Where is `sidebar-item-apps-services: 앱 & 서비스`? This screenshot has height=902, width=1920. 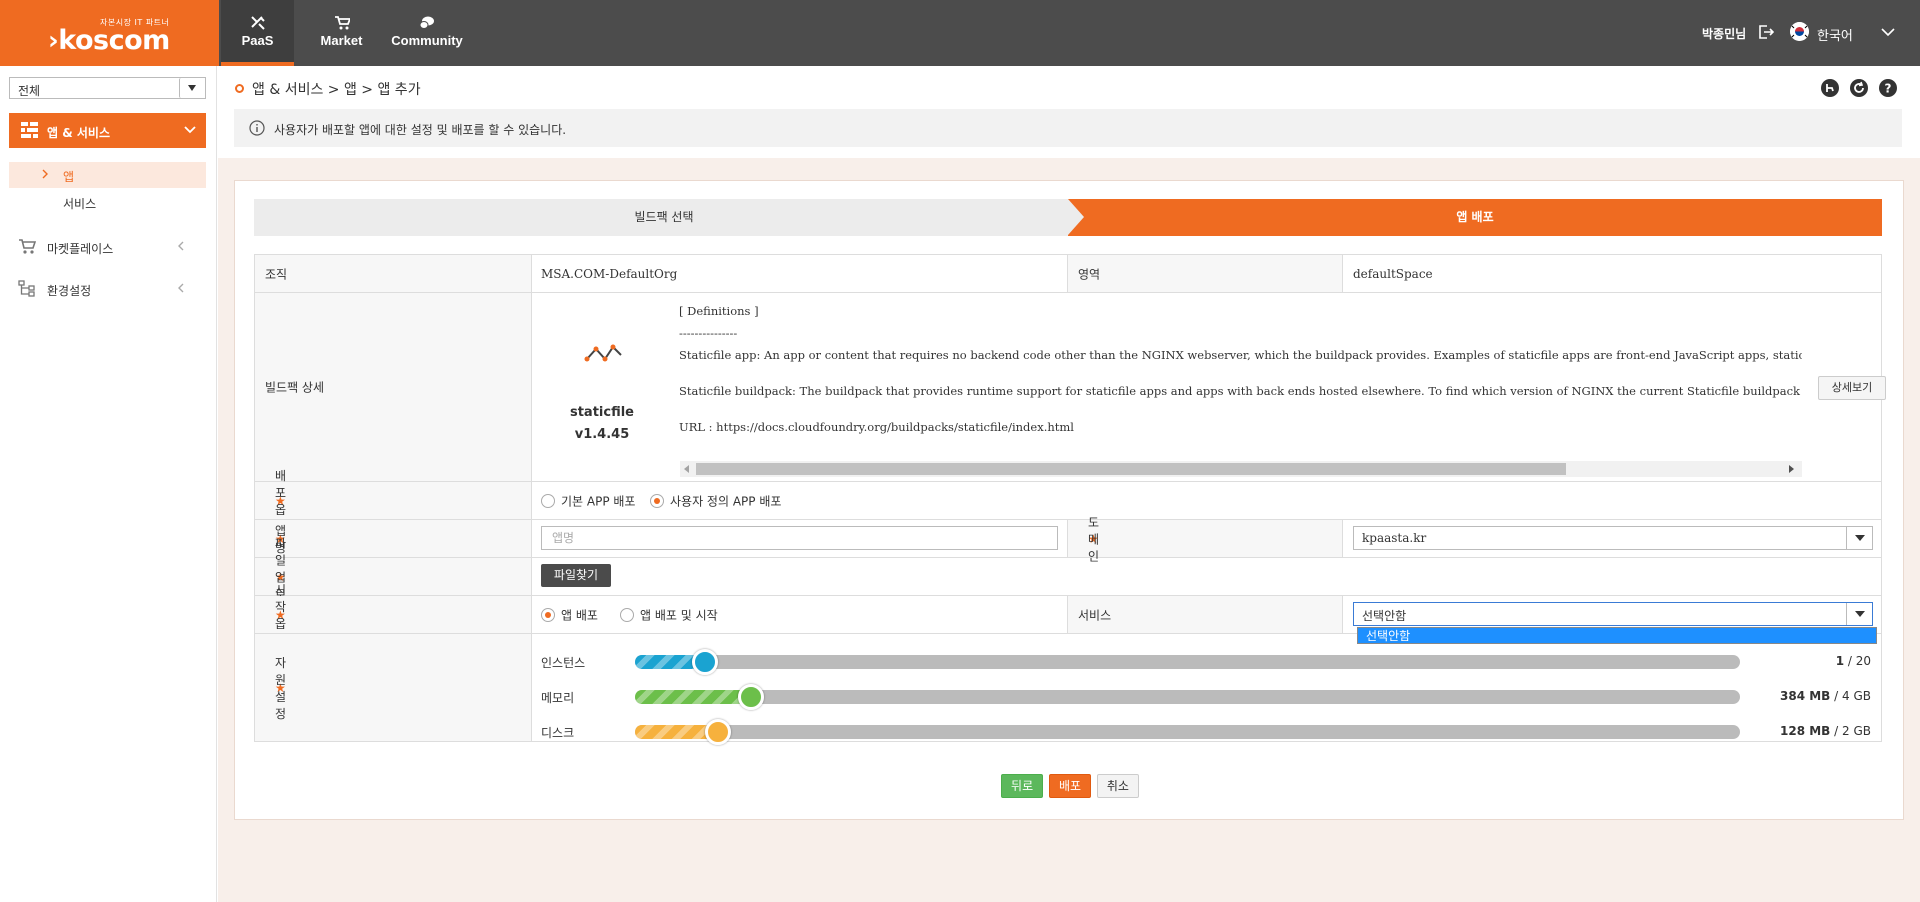
sidebar-item-apps-services: 앱 & 서비스 is located at coordinates (107, 130).